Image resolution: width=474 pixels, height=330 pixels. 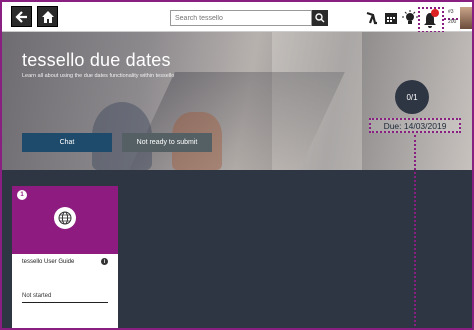 What do you see at coordinates (415, 232) in the screenshot?
I see `annotation-line` at bounding box center [415, 232].